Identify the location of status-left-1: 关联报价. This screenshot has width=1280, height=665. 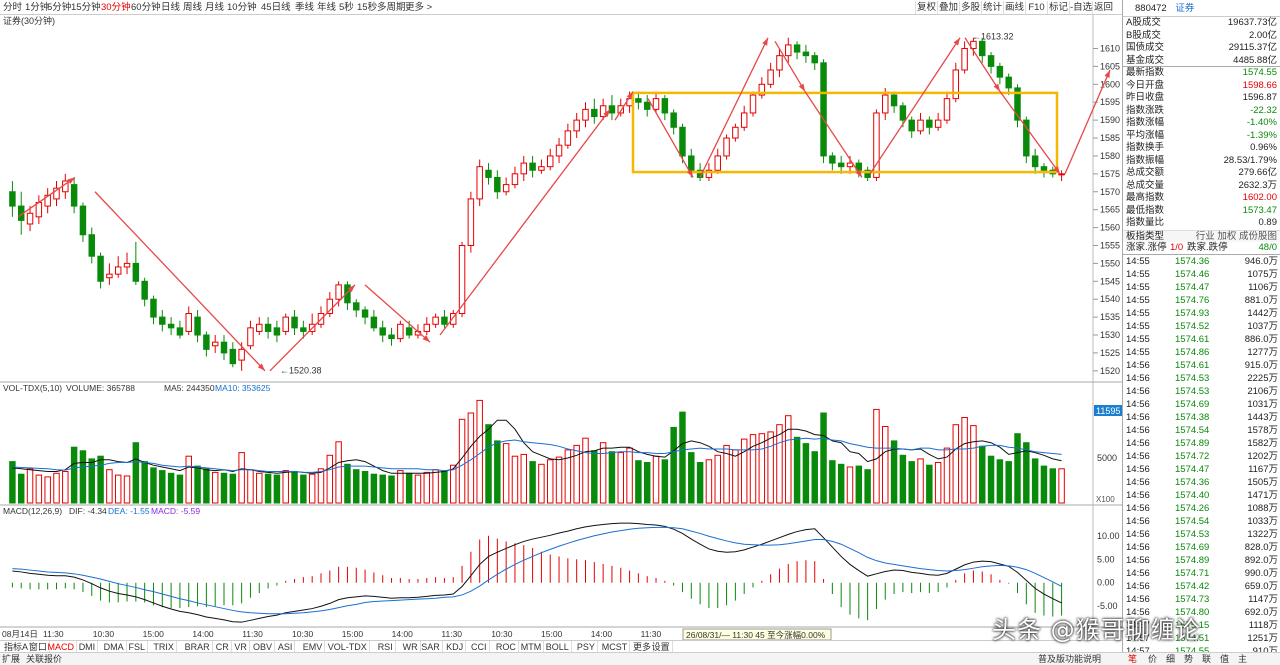
(44, 659).